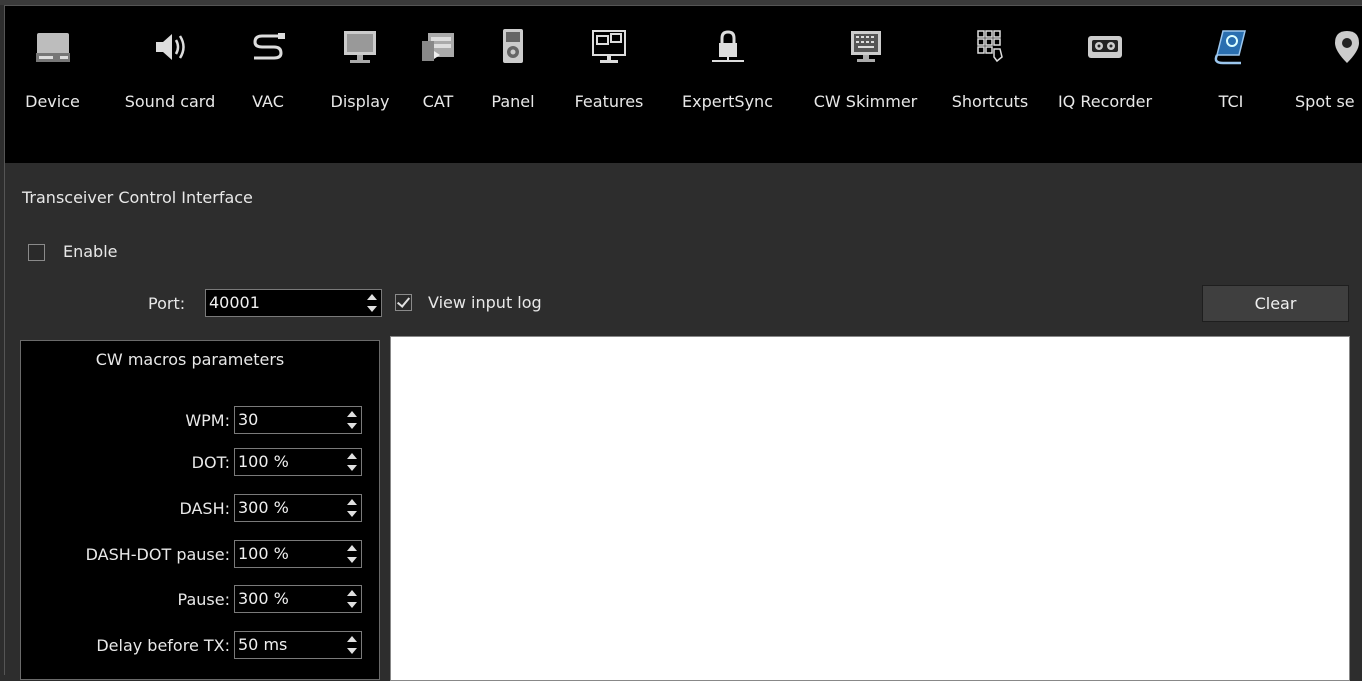 The image size is (1362, 681). Describe the element at coordinates (990, 101) in the screenshot. I see `tab-label: Shortcuts` at that location.